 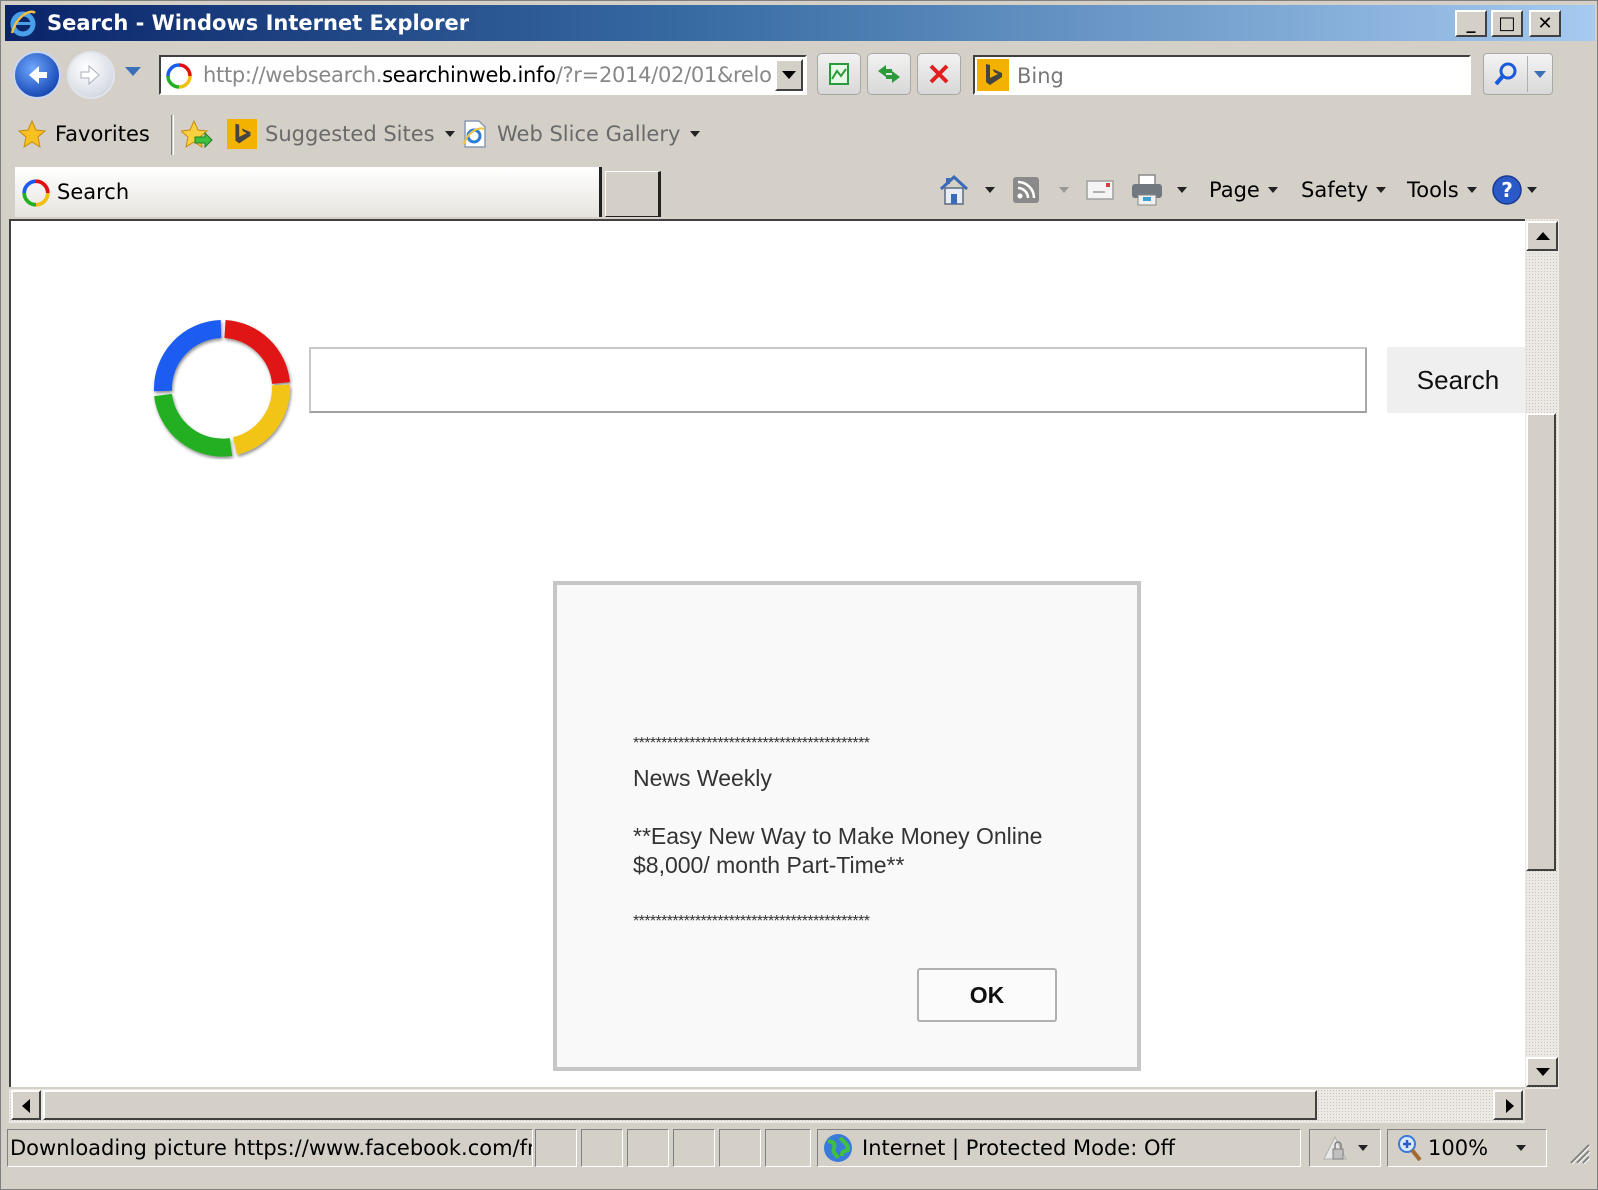 What do you see at coordinates (1040, 190) in the screenshot?
I see `feeds-button` at bounding box center [1040, 190].